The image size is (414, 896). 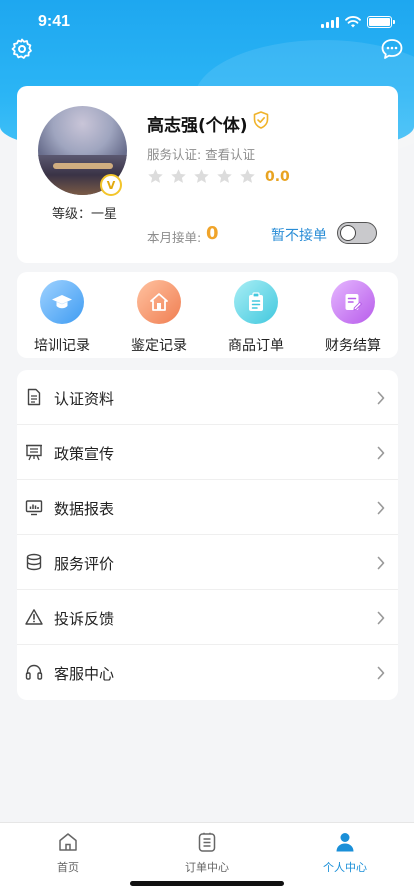 What do you see at coordinates (68, 867) in the screenshot?
I see `tab-label: 首页` at bounding box center [68, 867].